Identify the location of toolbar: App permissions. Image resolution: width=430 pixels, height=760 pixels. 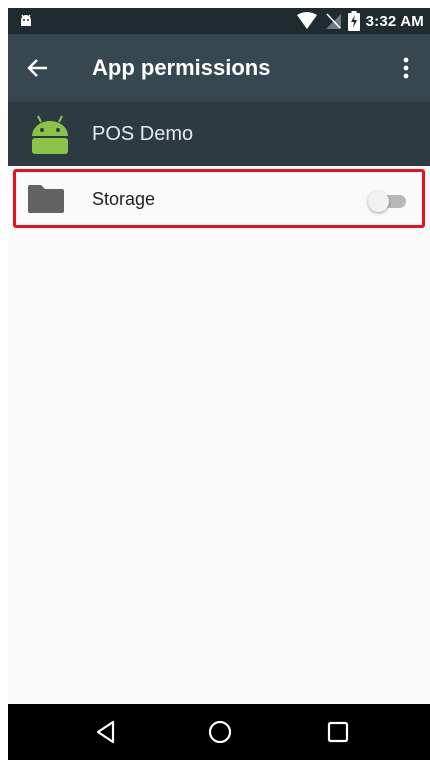
(219, 68).